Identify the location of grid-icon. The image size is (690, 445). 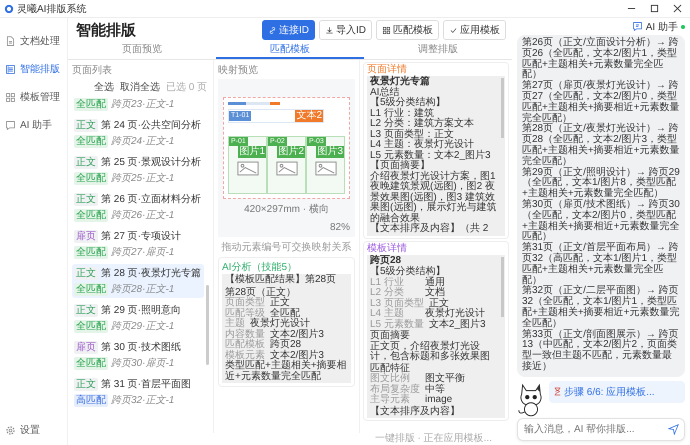
(386, 30).